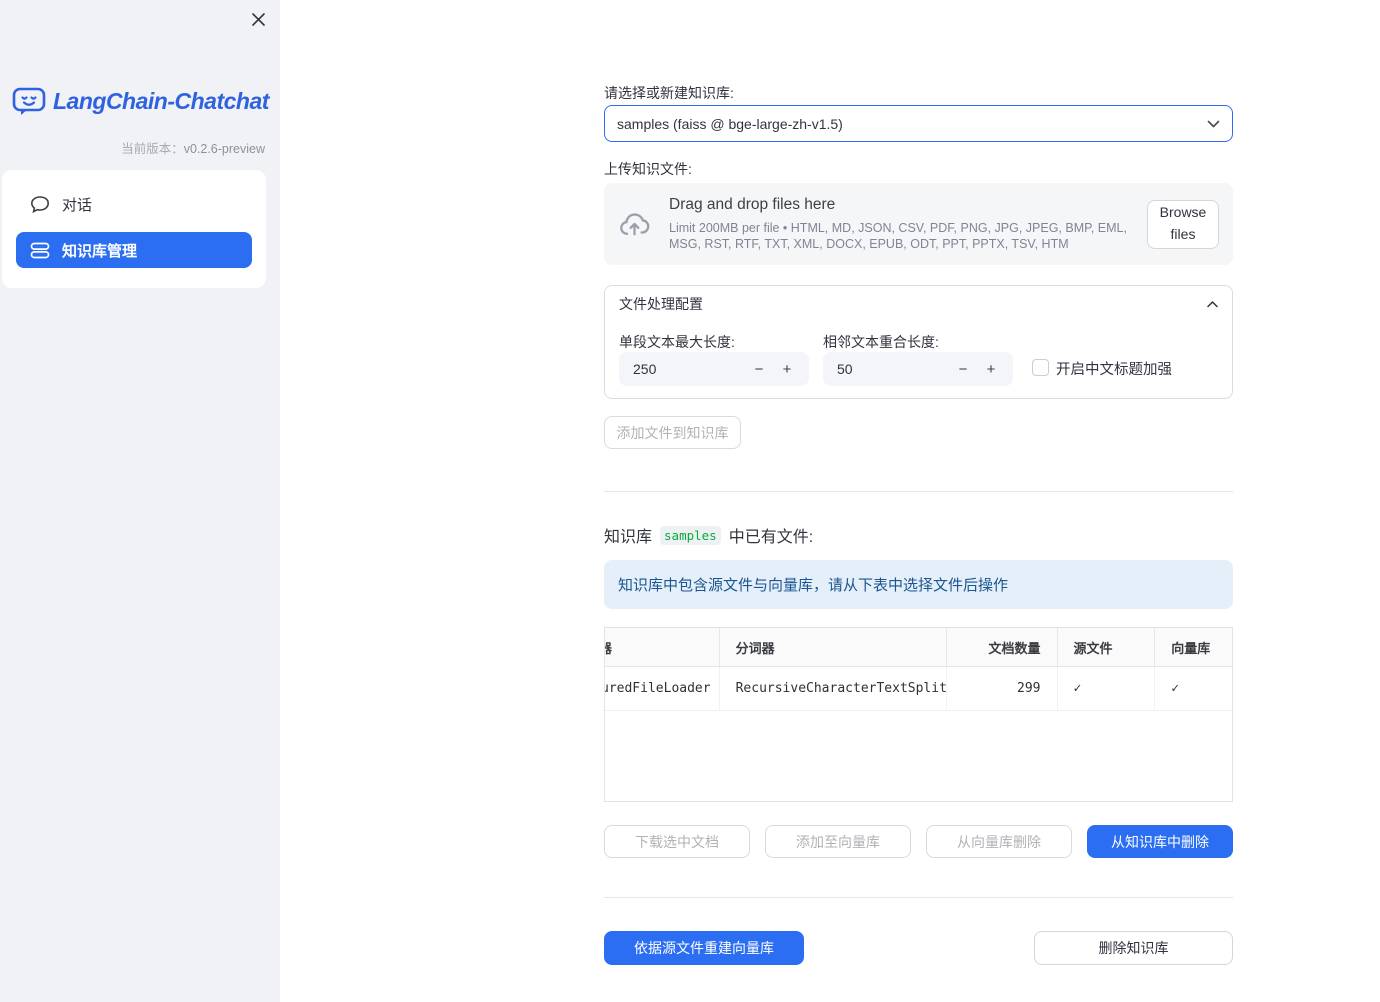 This screenshot has width=1380, height=1002. I want to click on zh-title-enhance-checkbox, so click(1040, 367).